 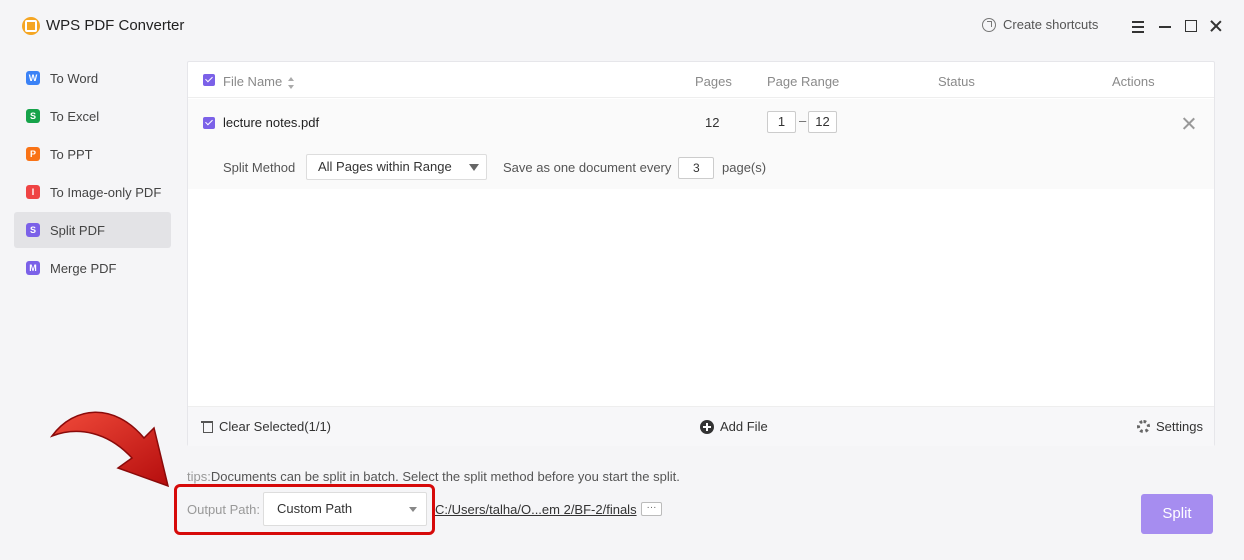 I want to click on app-title: WPS PDF Converter, so click(x=115, y=25).